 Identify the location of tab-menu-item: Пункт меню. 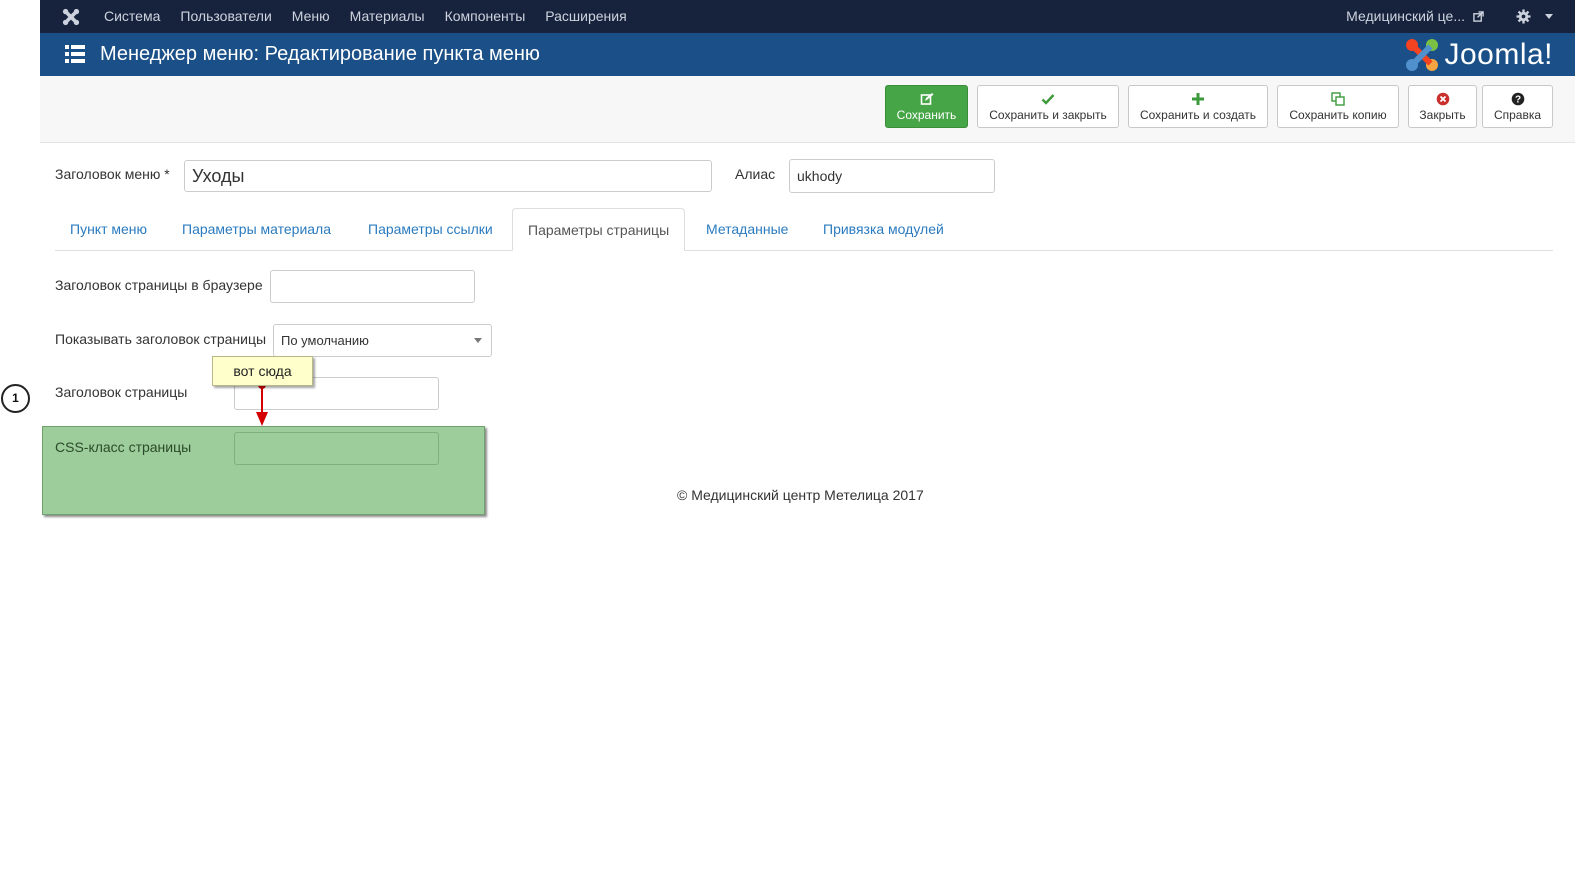
(108, 229).